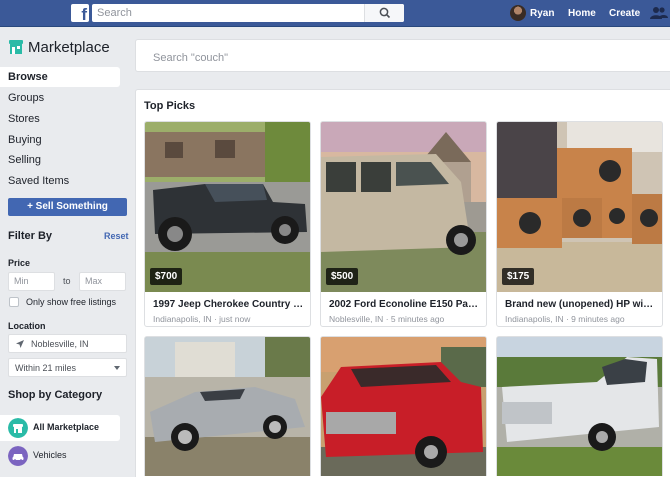 Image resolution: width=670 pixels, height=477 pixels. What do you see at coordinates (31, 281) in the screenshot?
I see `min-price-input: Min` at bounding box center [31, 281].